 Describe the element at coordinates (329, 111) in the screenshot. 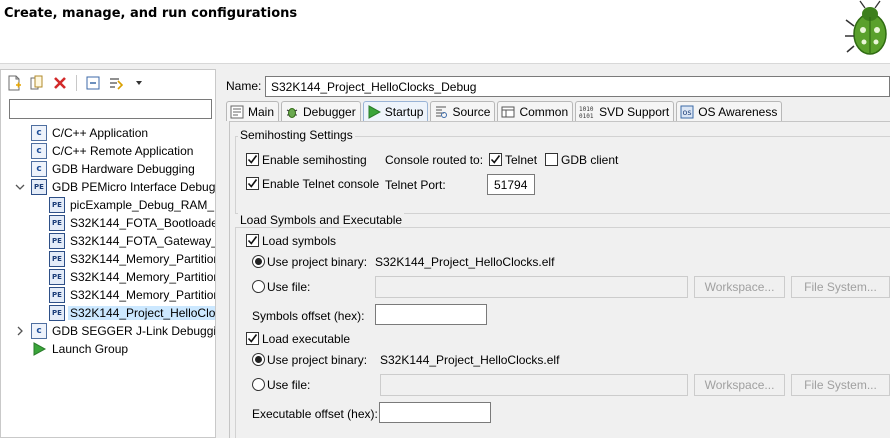

I see `tab-label: Debugger` at that location.